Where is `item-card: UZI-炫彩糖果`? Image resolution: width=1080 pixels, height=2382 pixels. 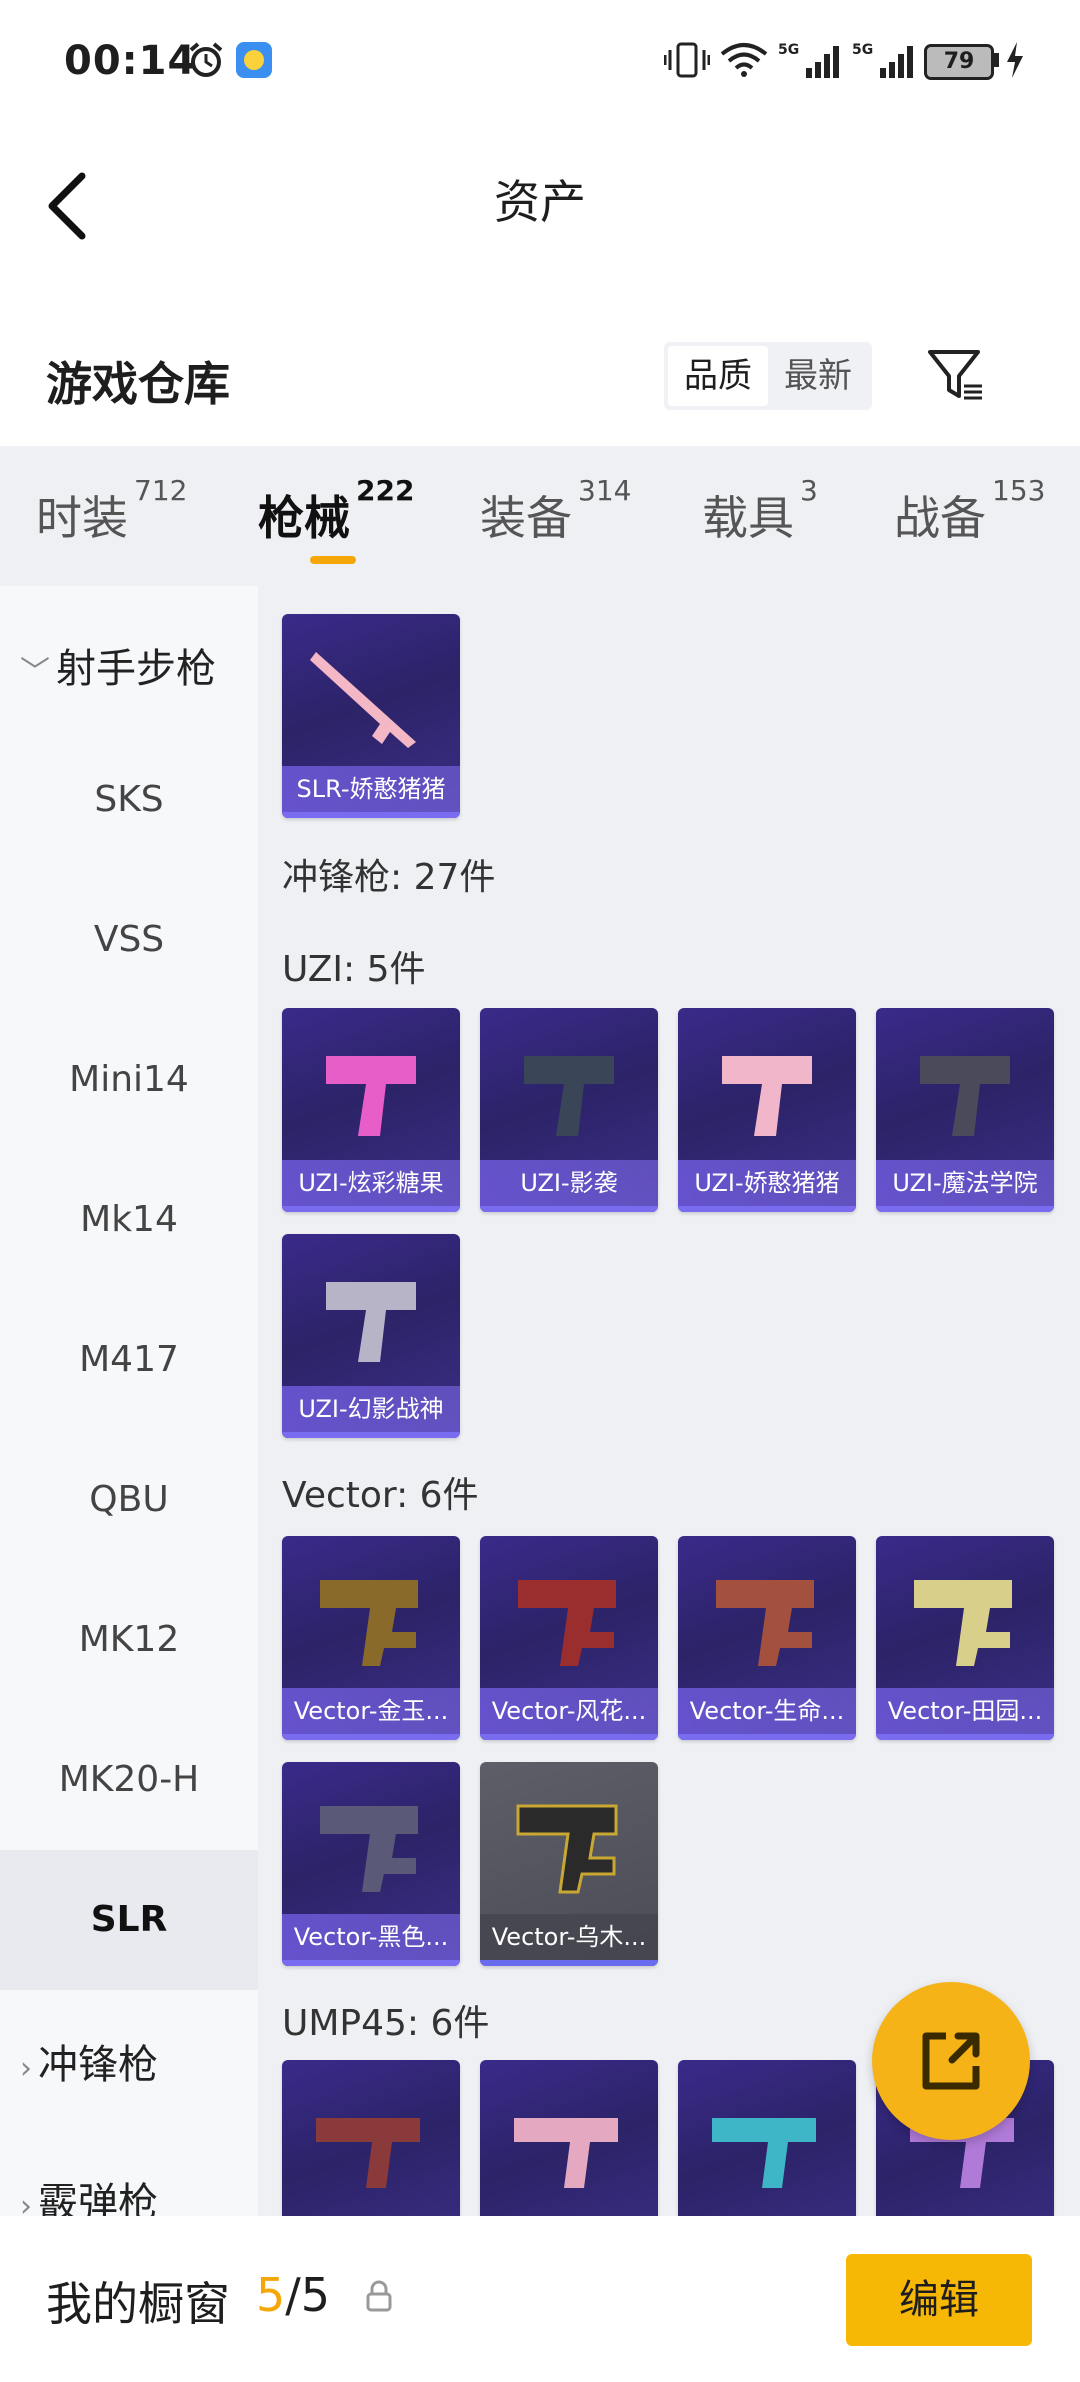 item-card: UZI-炫彩糖果 is located at coordinates (371, 1110).